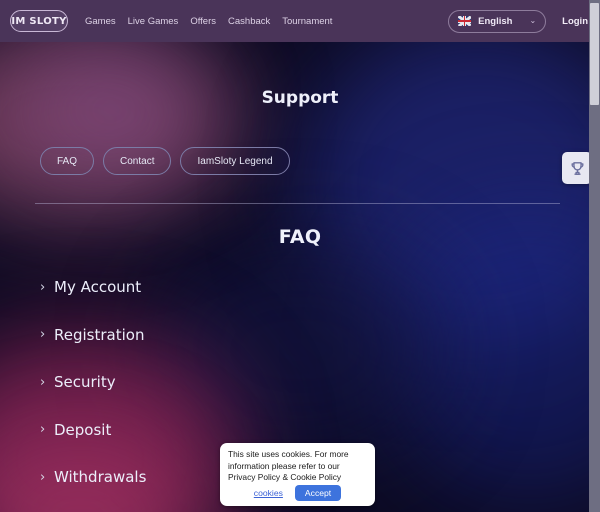 The image size is (600, 512). What do you see at coordinates (205, 335) in the screenshot?
I see `faq-item-registration: › Registration` at bounding box center [205, 335].